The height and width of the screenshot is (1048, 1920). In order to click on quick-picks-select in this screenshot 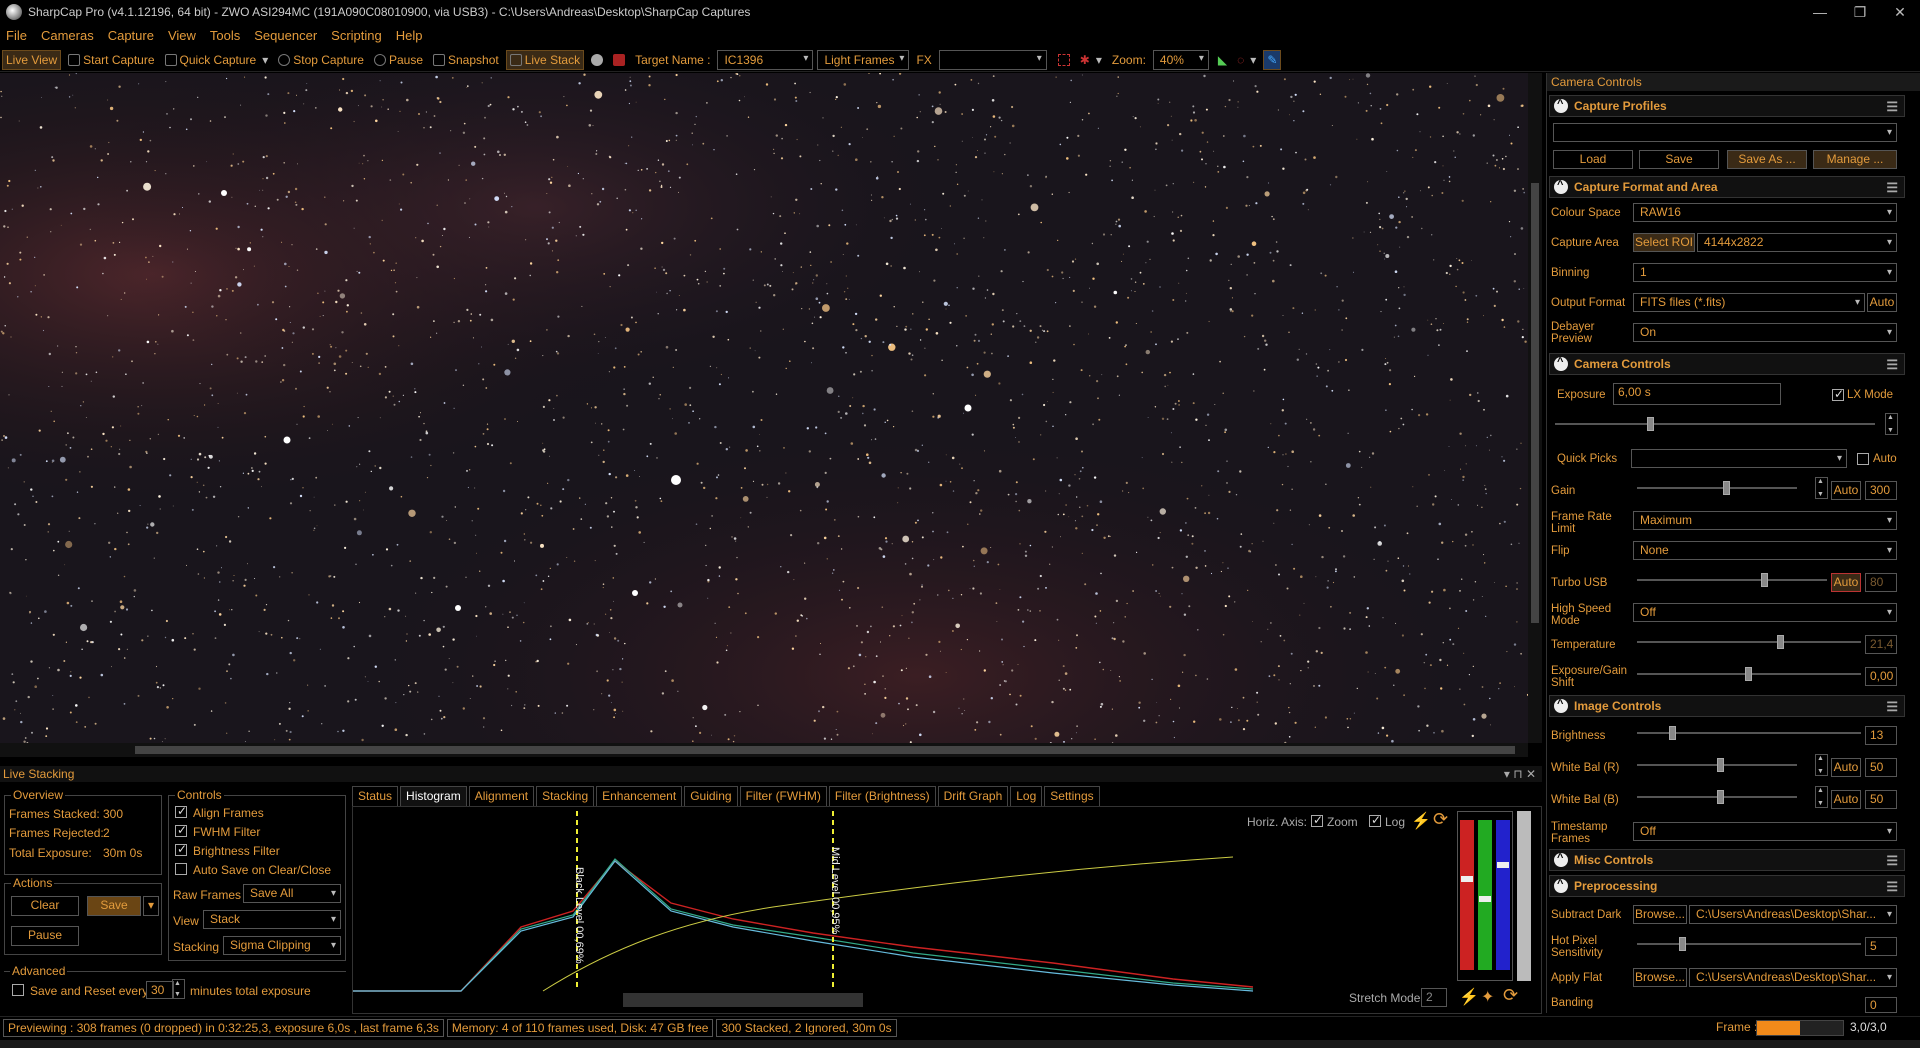, I will do `click(1739, 458)`.